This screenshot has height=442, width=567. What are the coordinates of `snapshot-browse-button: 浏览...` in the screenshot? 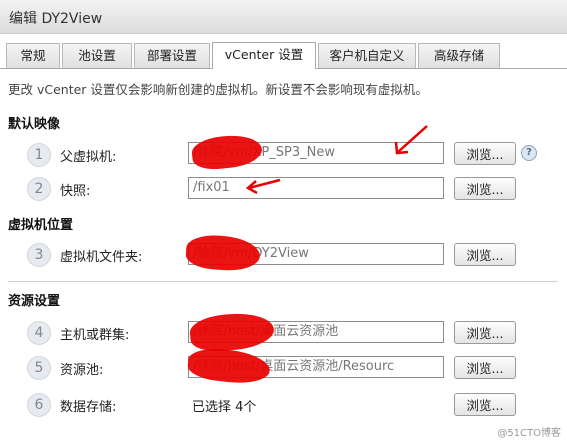 It's located at (485, 188).